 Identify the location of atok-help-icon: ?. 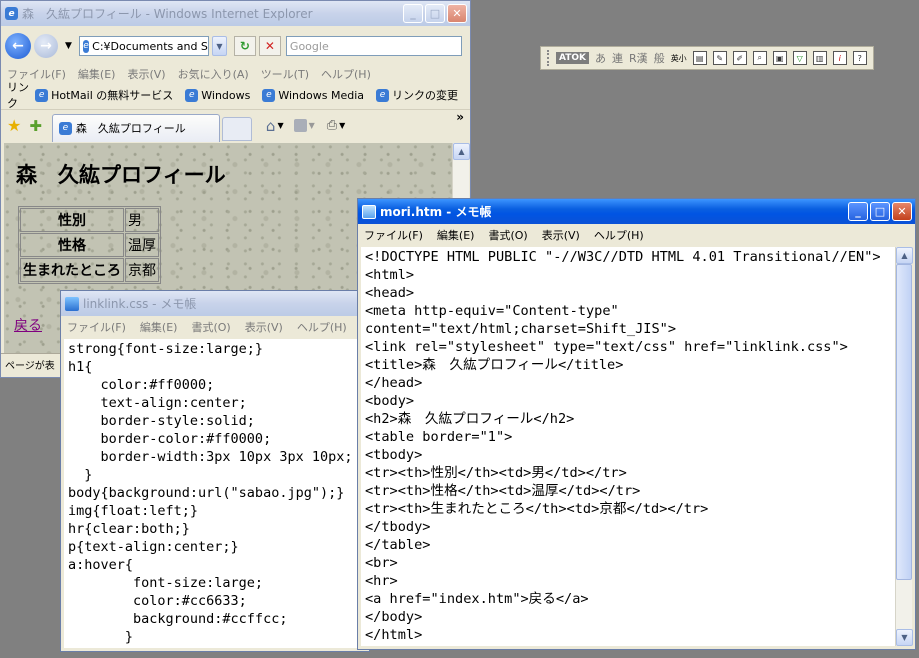
(859, 58).